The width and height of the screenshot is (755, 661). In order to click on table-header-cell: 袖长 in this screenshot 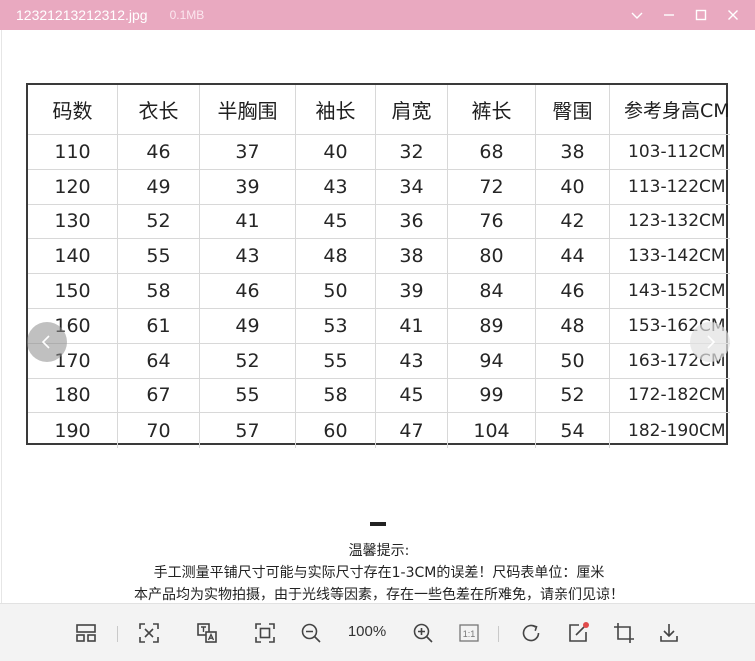, I will do `click(336, 110)`.